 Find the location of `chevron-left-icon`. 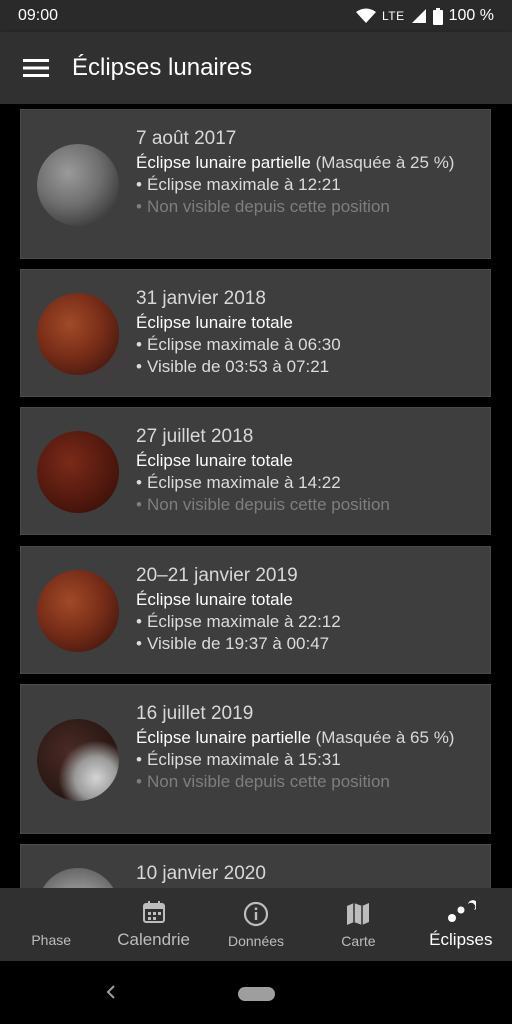

chevron-left-icon is located at coordinates (110, 992).